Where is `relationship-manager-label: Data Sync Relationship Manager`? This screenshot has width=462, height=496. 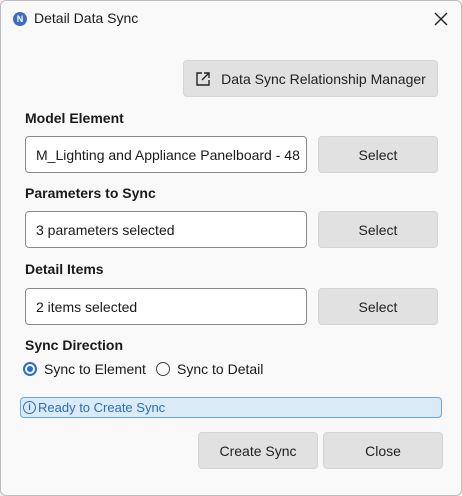 relationship-manager-label: Data Sync Relationship Manager is located at coordinates (323, 78).